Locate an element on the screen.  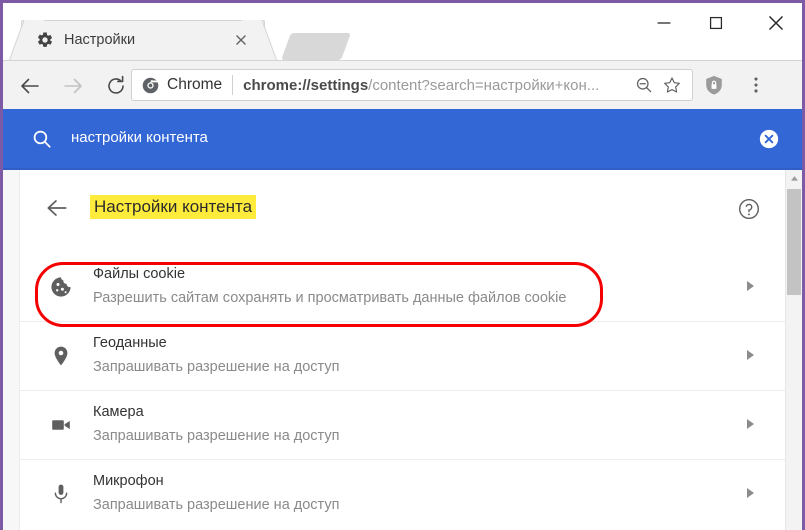
zoom-out-icon is located at coordinates (644, 85).